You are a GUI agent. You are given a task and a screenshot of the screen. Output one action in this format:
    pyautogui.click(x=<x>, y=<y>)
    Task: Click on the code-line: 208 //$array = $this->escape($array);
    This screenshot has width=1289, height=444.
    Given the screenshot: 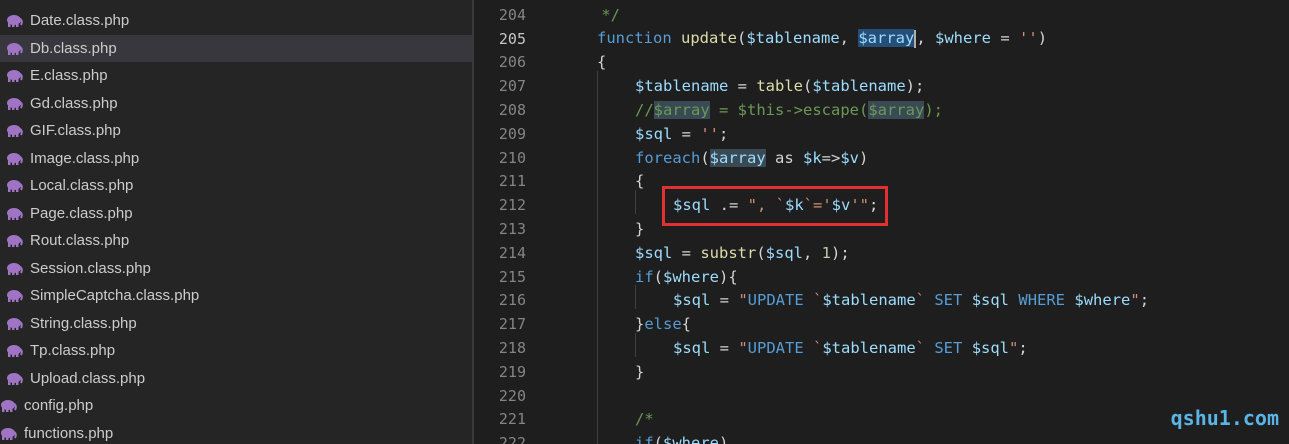 What is the action you would take?
    pyautogui.click(x=881, y=110)
    